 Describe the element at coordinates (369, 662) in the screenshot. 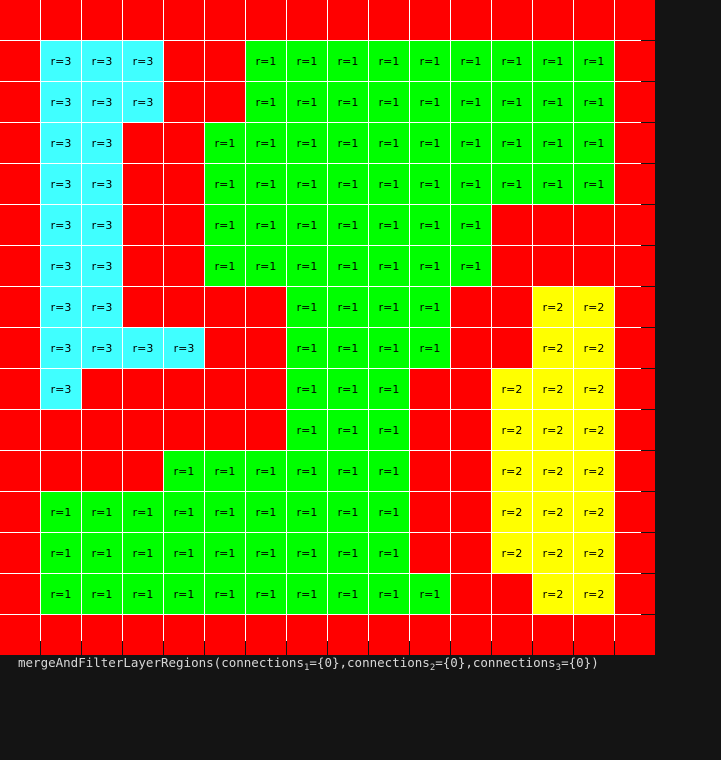

I see `caption-mid-1: ={0},connections` at that location.